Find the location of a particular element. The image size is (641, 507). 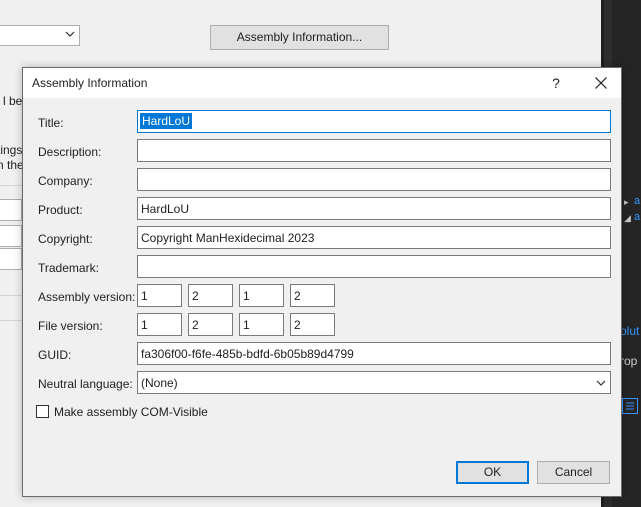

product-label: Product: is located at coordinates (60, 210).